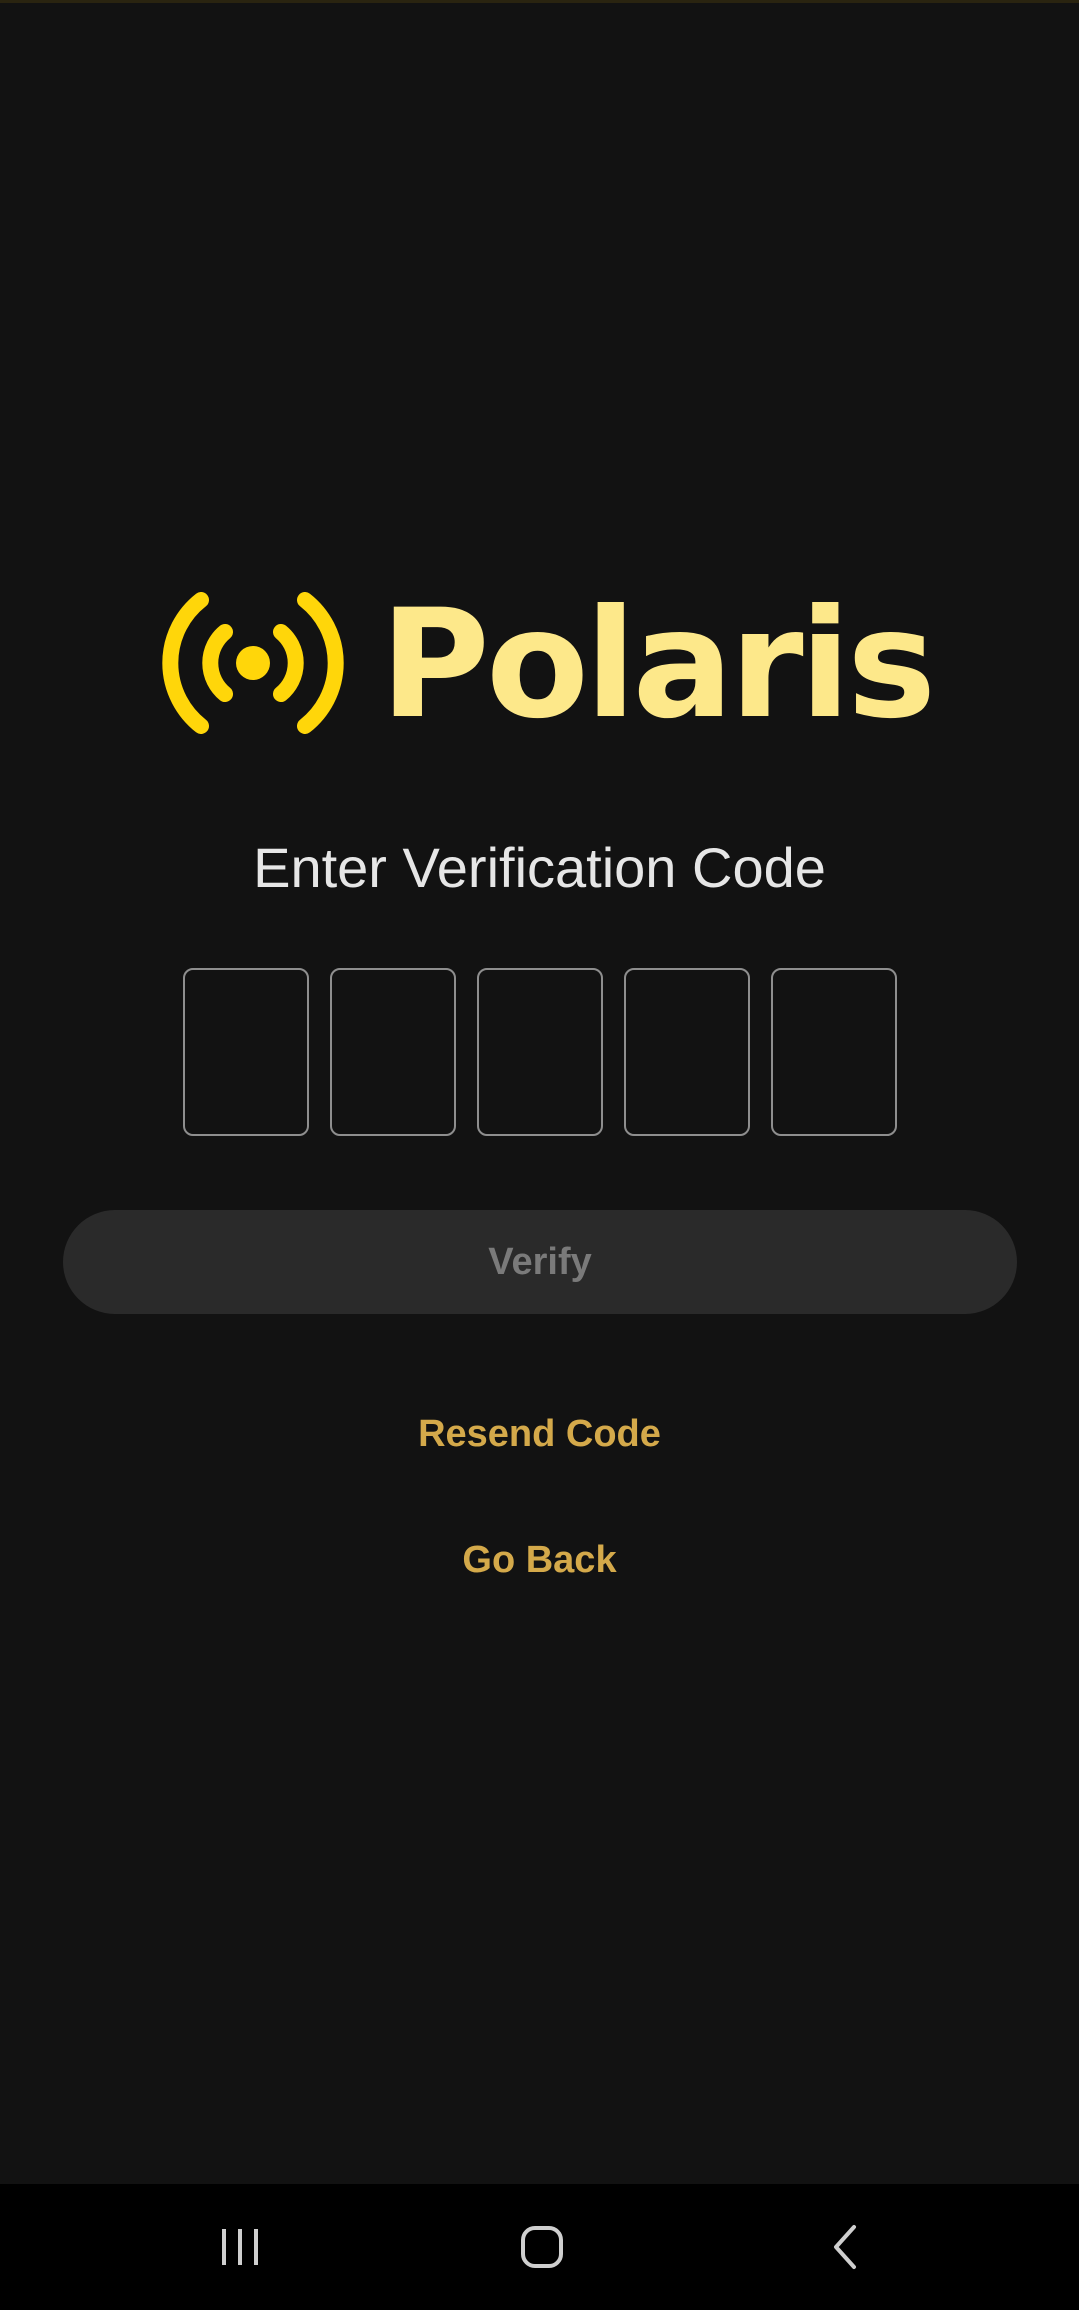  I want to click on go-back-link: Go Back, so click(539, 1560).